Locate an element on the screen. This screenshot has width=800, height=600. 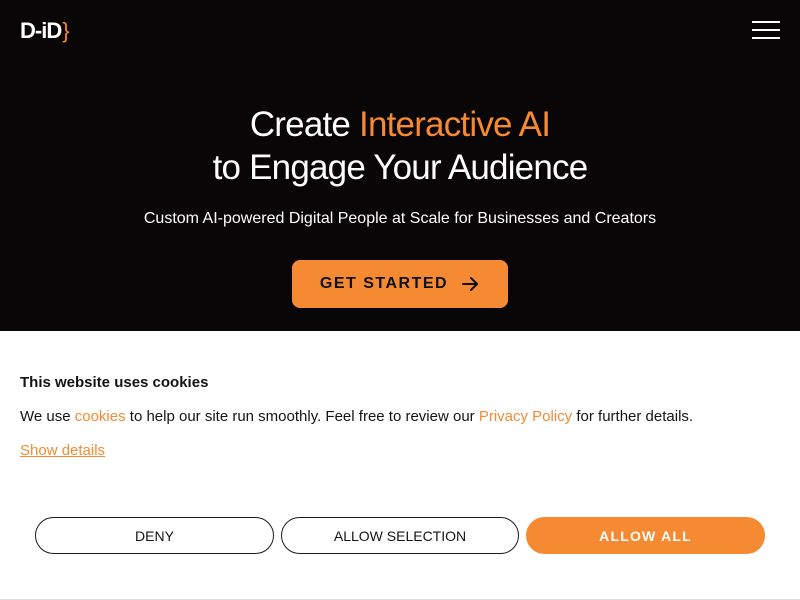
allow-selection-button: ALLOW SELECTION is located at coordinates (400, 535).